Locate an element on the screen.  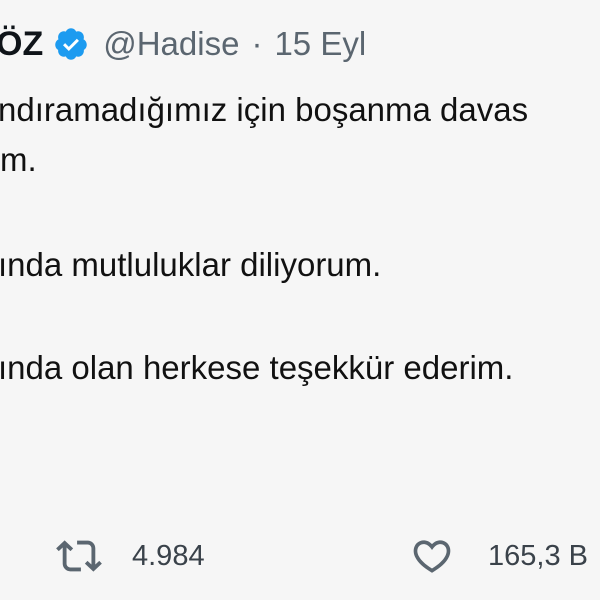
tweet-text-line: ında olan herkese teşekkür ederim. is located at coordinates (257, 367).